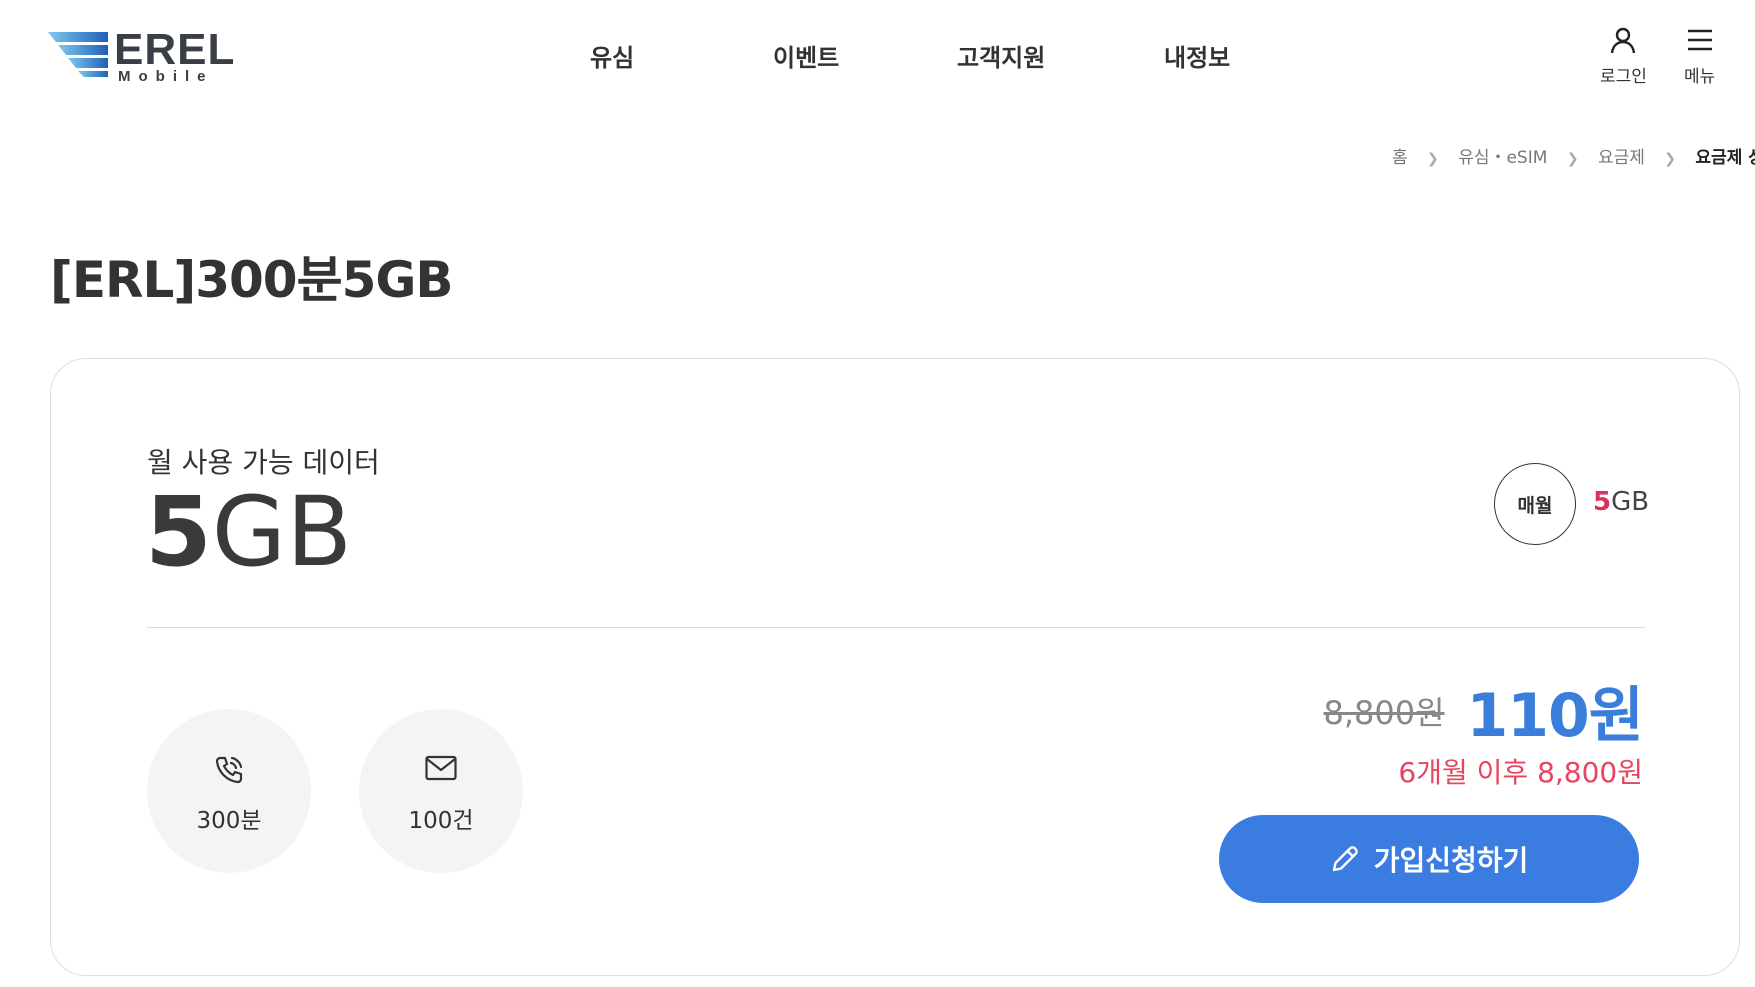 The image size is (1755, 987). Describe the element at coordinates (1384, 712) in the screenshot. I see `original-price: 8,800원` at that location.